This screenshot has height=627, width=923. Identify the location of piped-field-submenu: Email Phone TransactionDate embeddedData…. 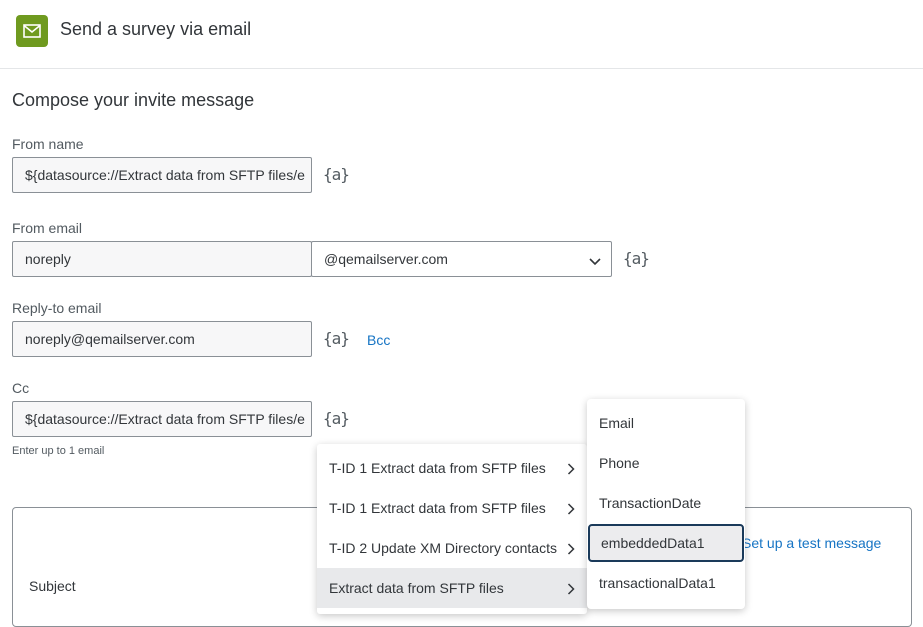
(666, 504).